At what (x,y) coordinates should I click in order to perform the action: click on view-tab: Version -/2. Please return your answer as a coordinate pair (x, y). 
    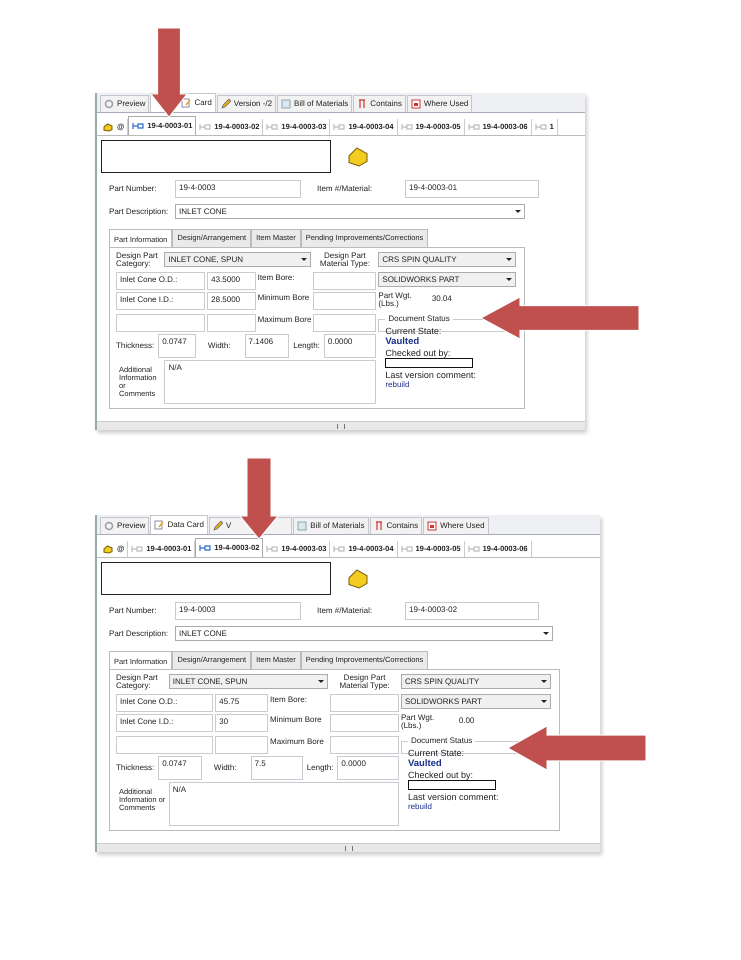
    Looking at the image, I should click on (246, 103).